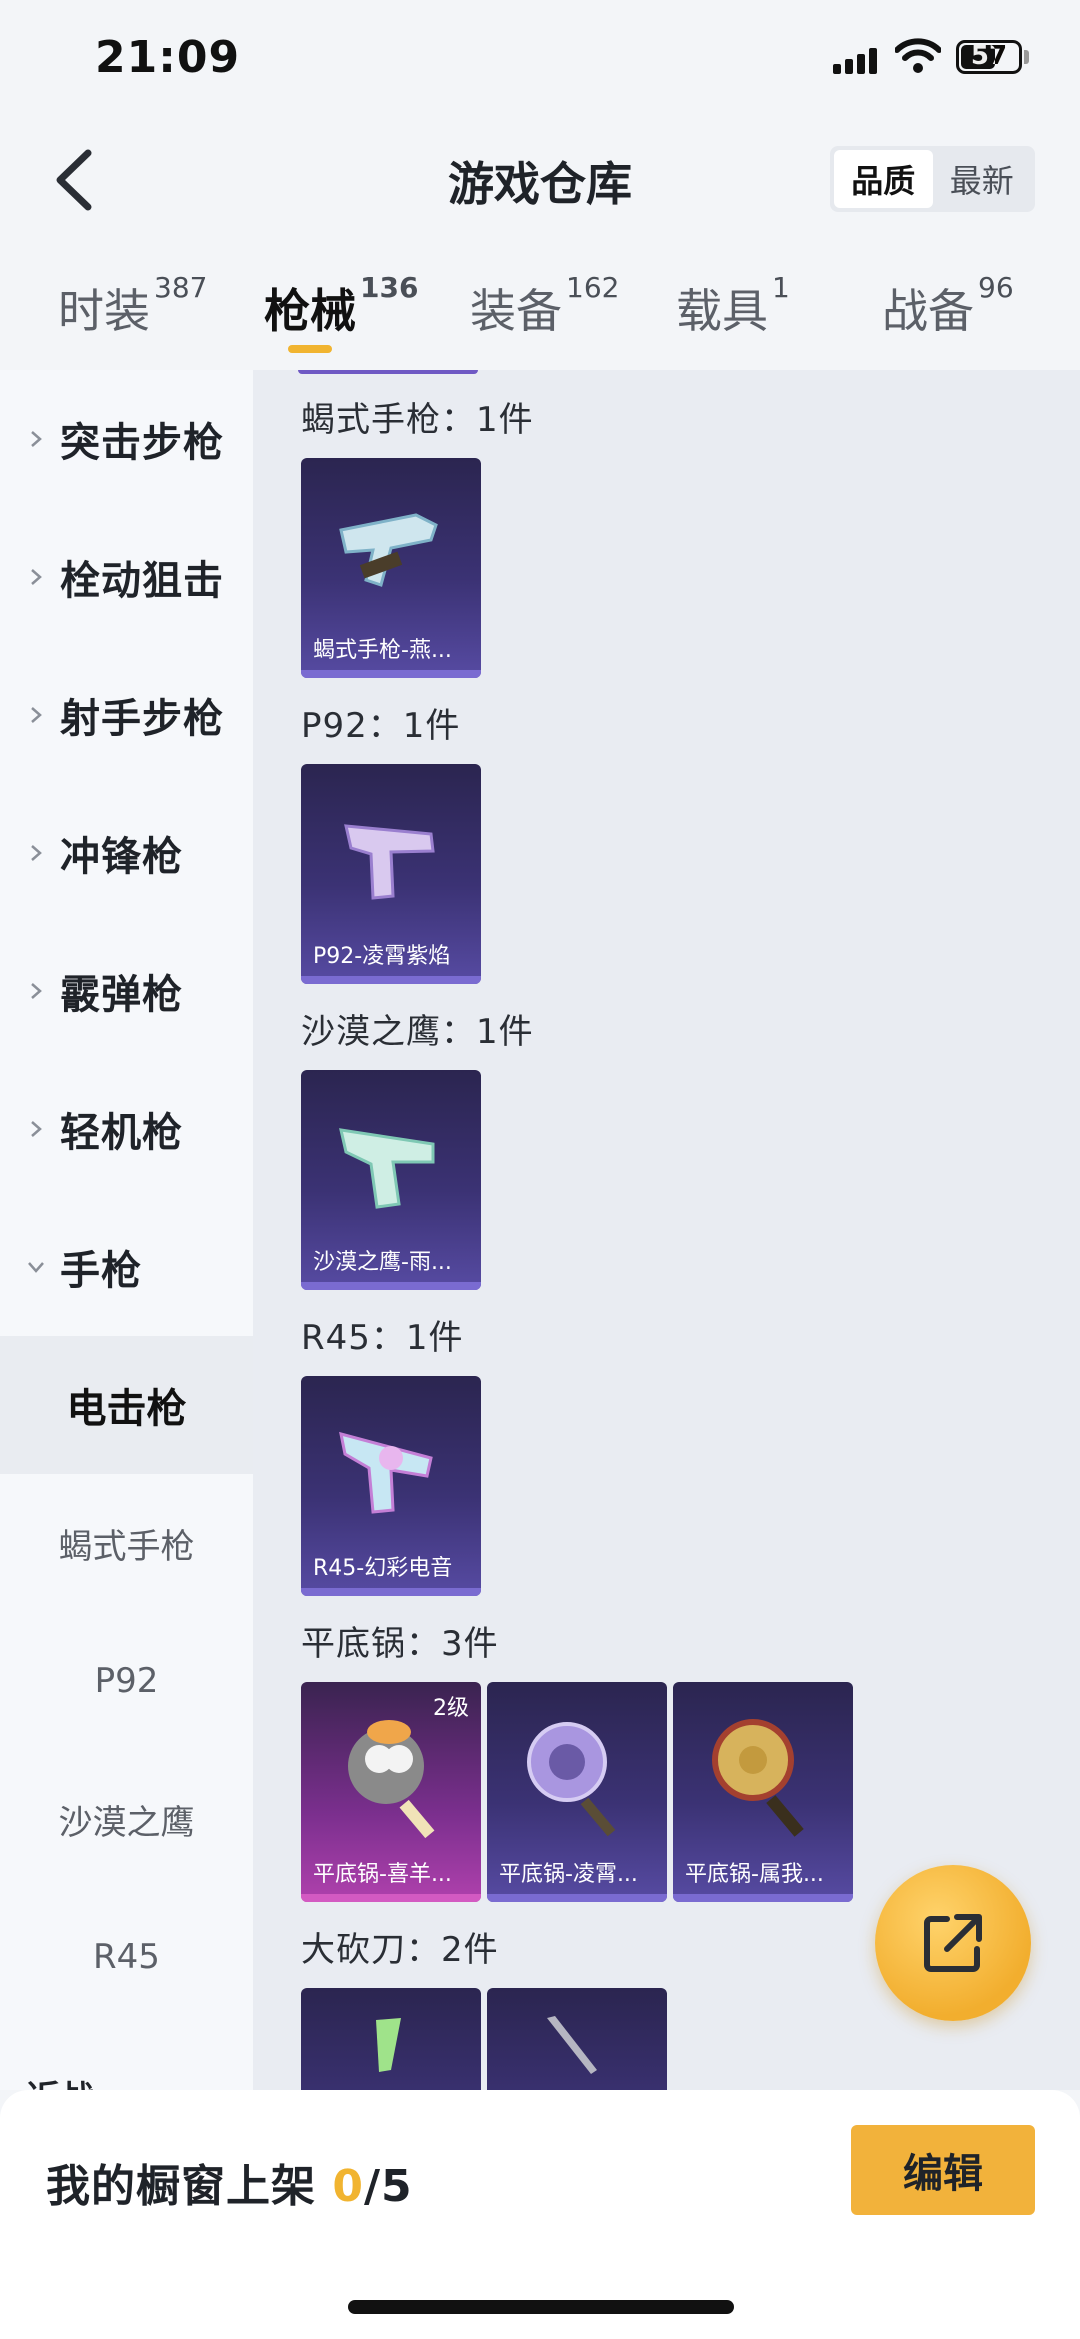  What do you see at coordinates (142, 719) in the screenshot?
I see `sidebar-item-label: 射手步枪` at bounding box center [142, 719].